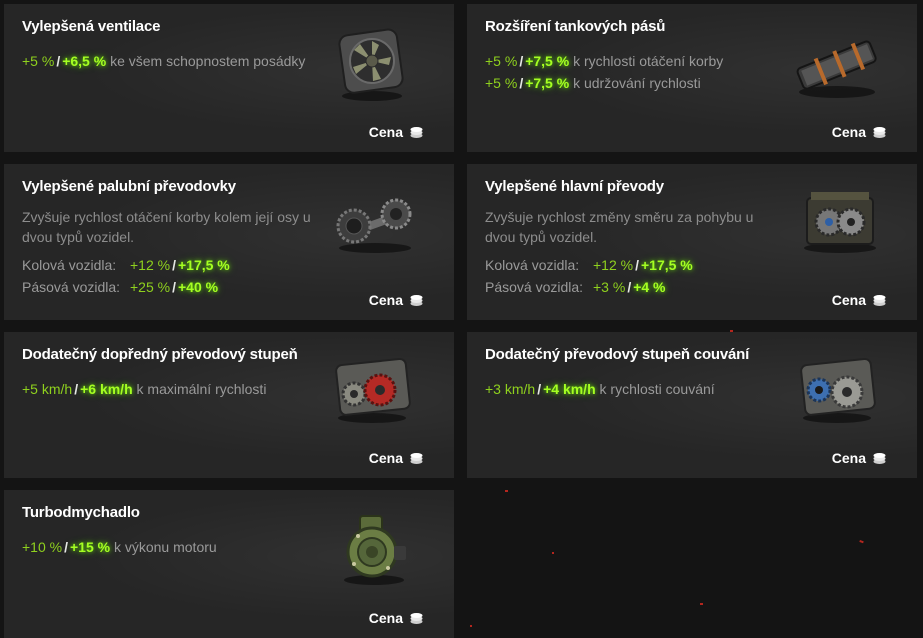 This screenshot has height=638, width=923. What do you see at coordinates (150, 287) in the screenshot?
I see `base-value: +25 %` at bounding box center [150, 287].